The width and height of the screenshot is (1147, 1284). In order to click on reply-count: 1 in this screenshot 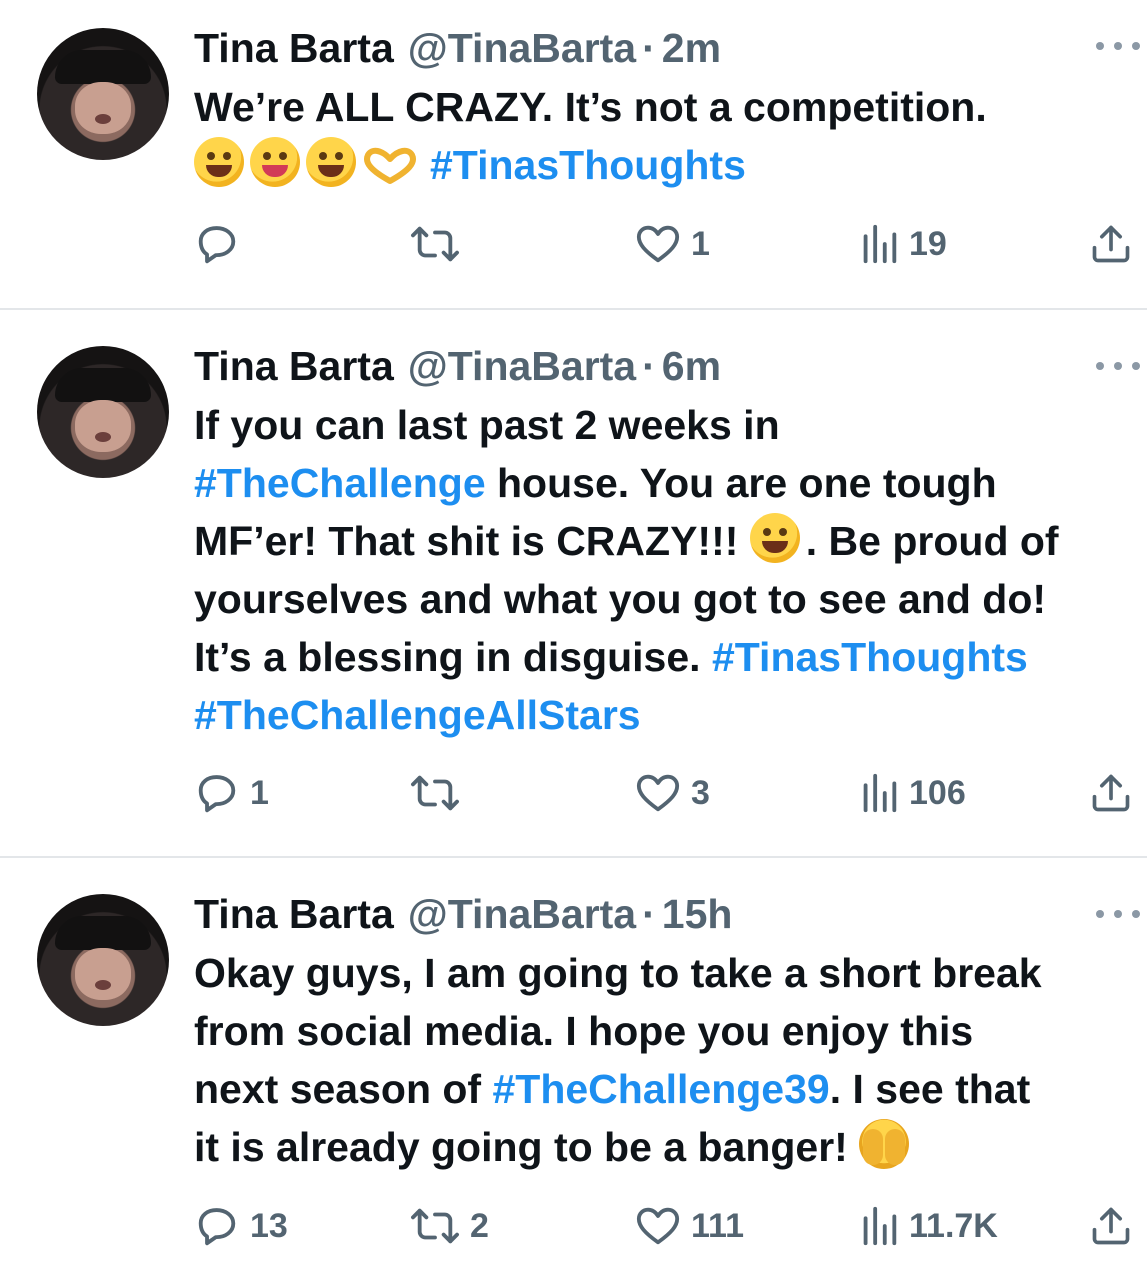, I will do `click(259, 792)`.